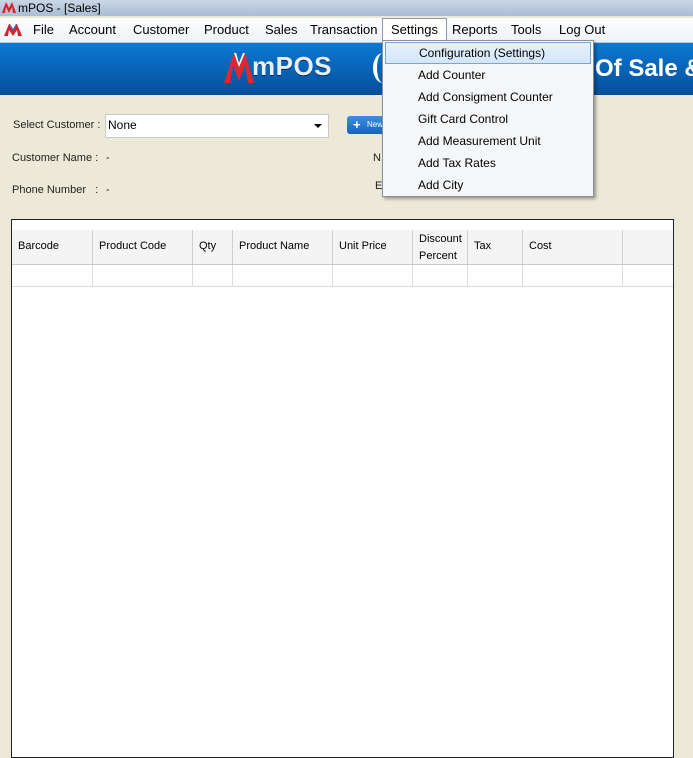 The width and height of the screenshot is (693, 758). Describe the element at coordinates (495, 247) in the screenshot. I see `column-header-tax: Tax` at that location.